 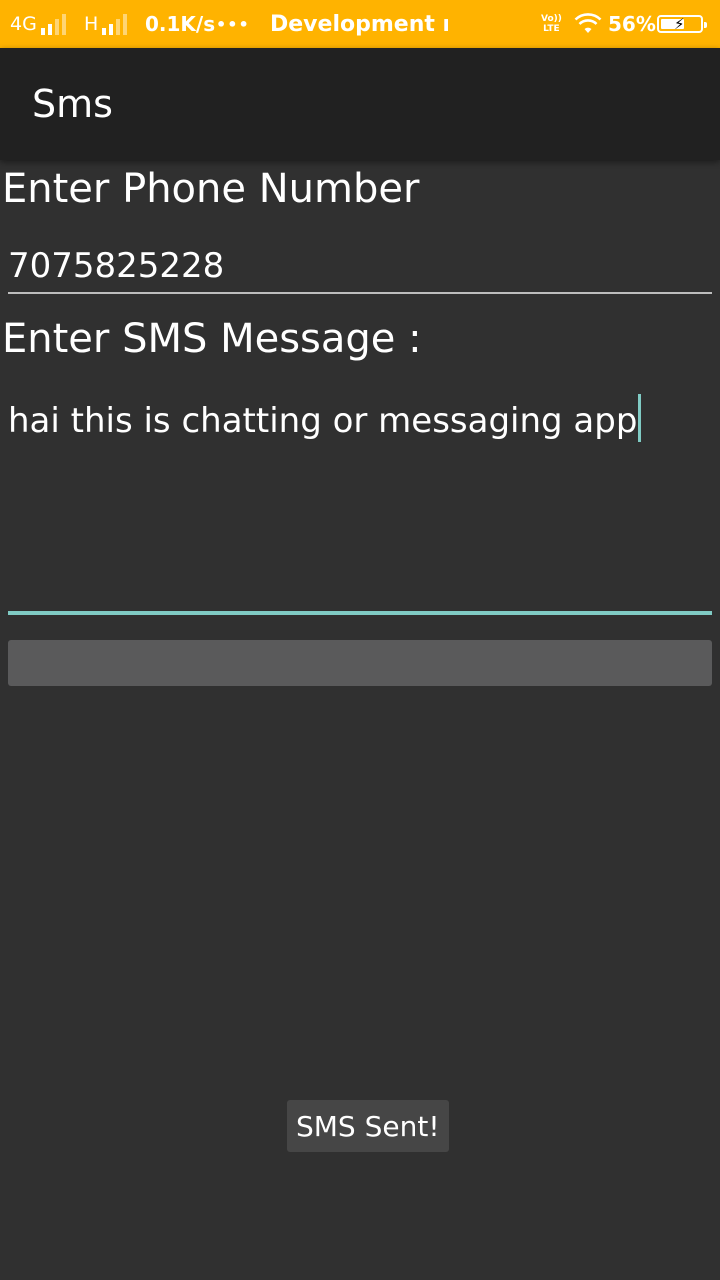 I want to click on network-h-label: H, so click(x=91, y=24).